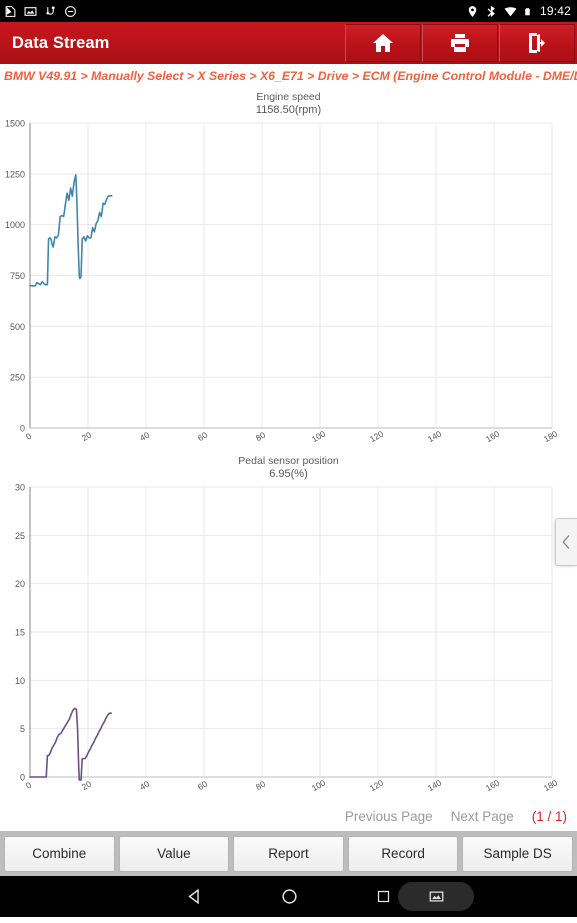 The height and width of the screenshot is (923, 577). I want to click on svg-text: 750, so click(17, 276).